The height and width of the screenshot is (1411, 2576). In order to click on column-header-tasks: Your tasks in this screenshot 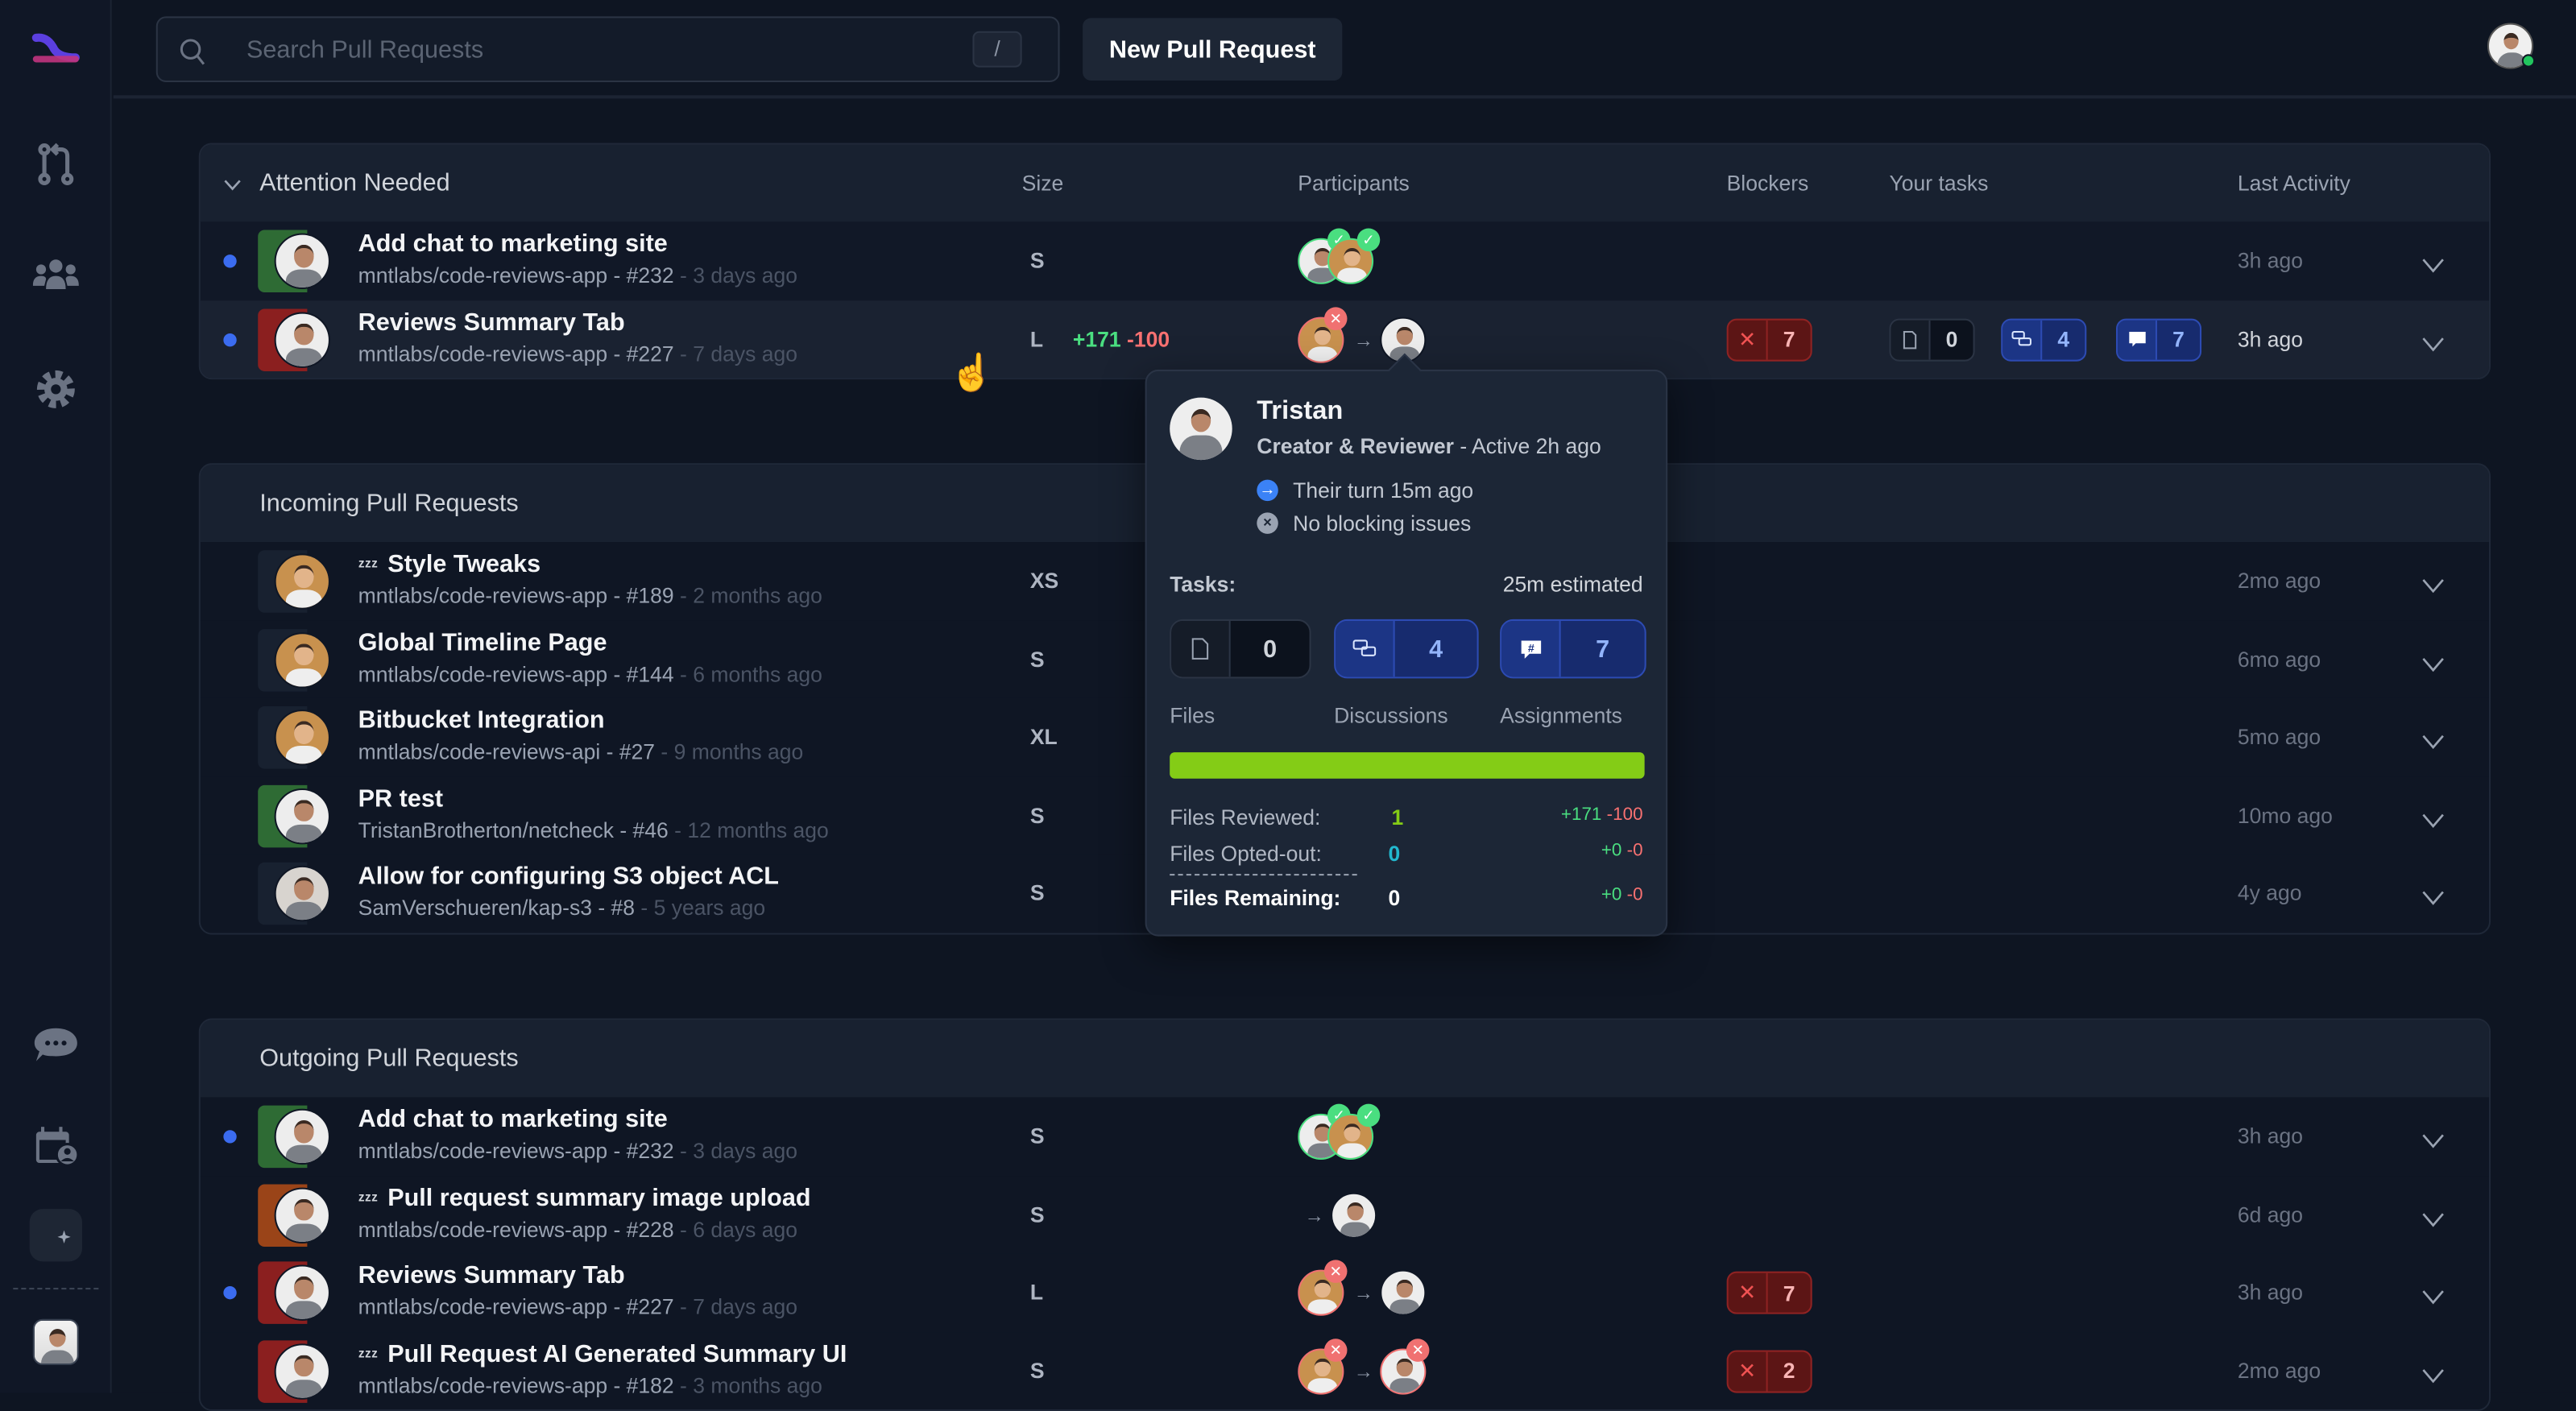, I will do `click(1939, 183)`.